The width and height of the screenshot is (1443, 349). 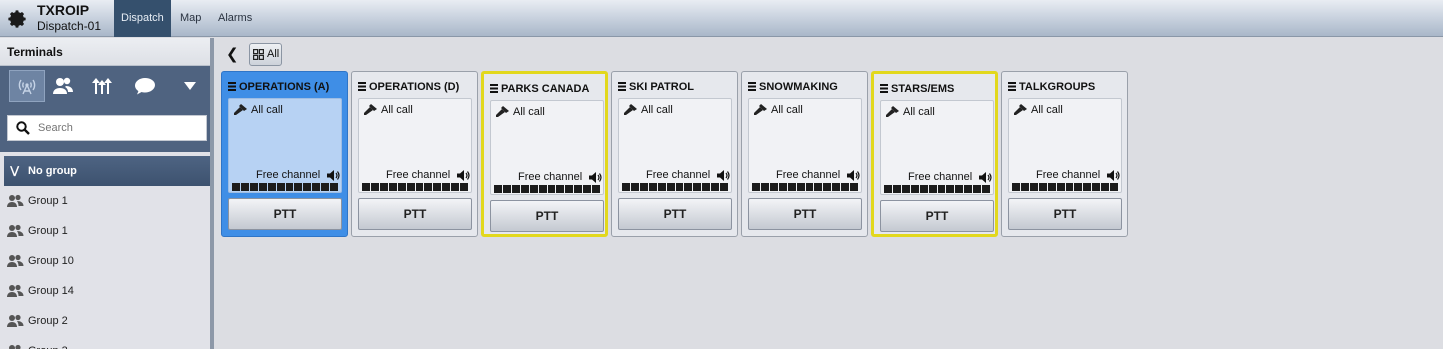 What do you see at coordinates (414, 154) in the screenshot?
I see `talkgroup-card: OPERATIONS (D) All call Free channel PTT` at bounding box center [414, 154].